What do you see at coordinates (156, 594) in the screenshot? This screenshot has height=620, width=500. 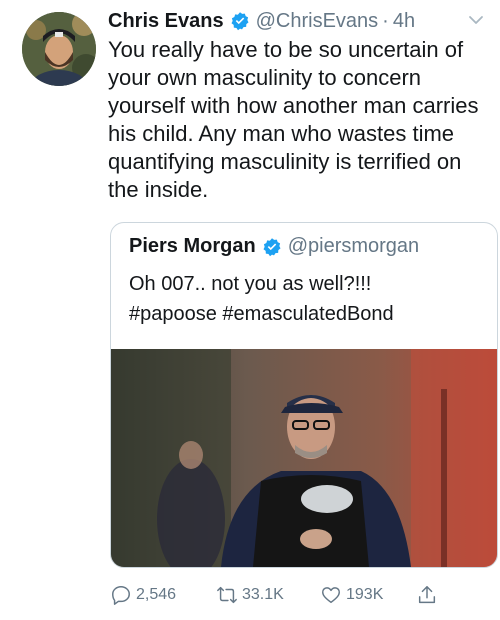 I see `reply-count: 2,546` at bounding box center [156, 594].